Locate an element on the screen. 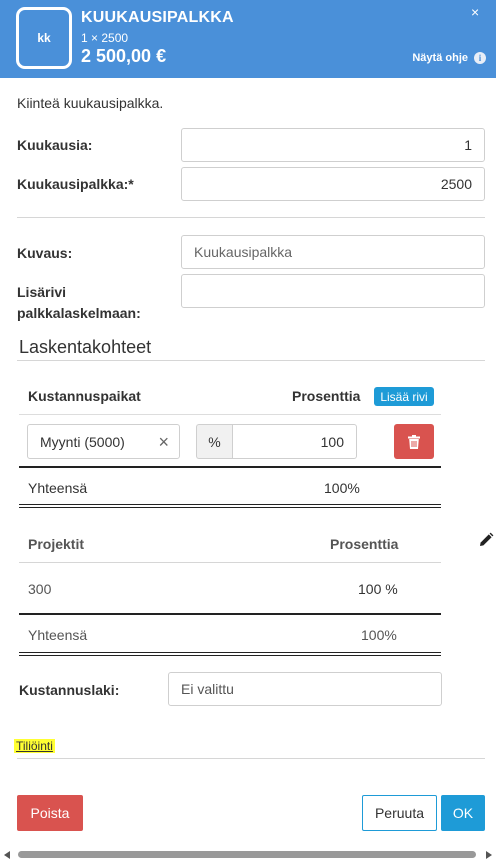 Image resolution: width=496 pixels, height=862 pixels. project-total-label: Yhteensä is located at coordinates (58, 635).